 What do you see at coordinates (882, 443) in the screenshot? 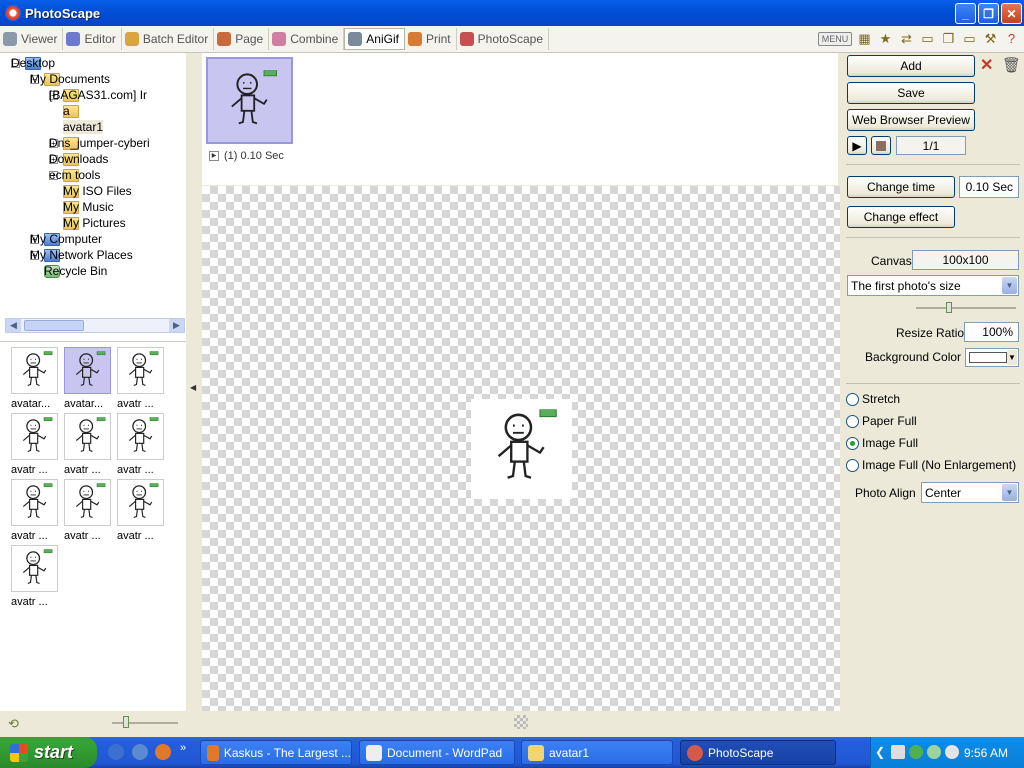
I see `image-full-radio: Image Full` at bounding box center [882, 443].